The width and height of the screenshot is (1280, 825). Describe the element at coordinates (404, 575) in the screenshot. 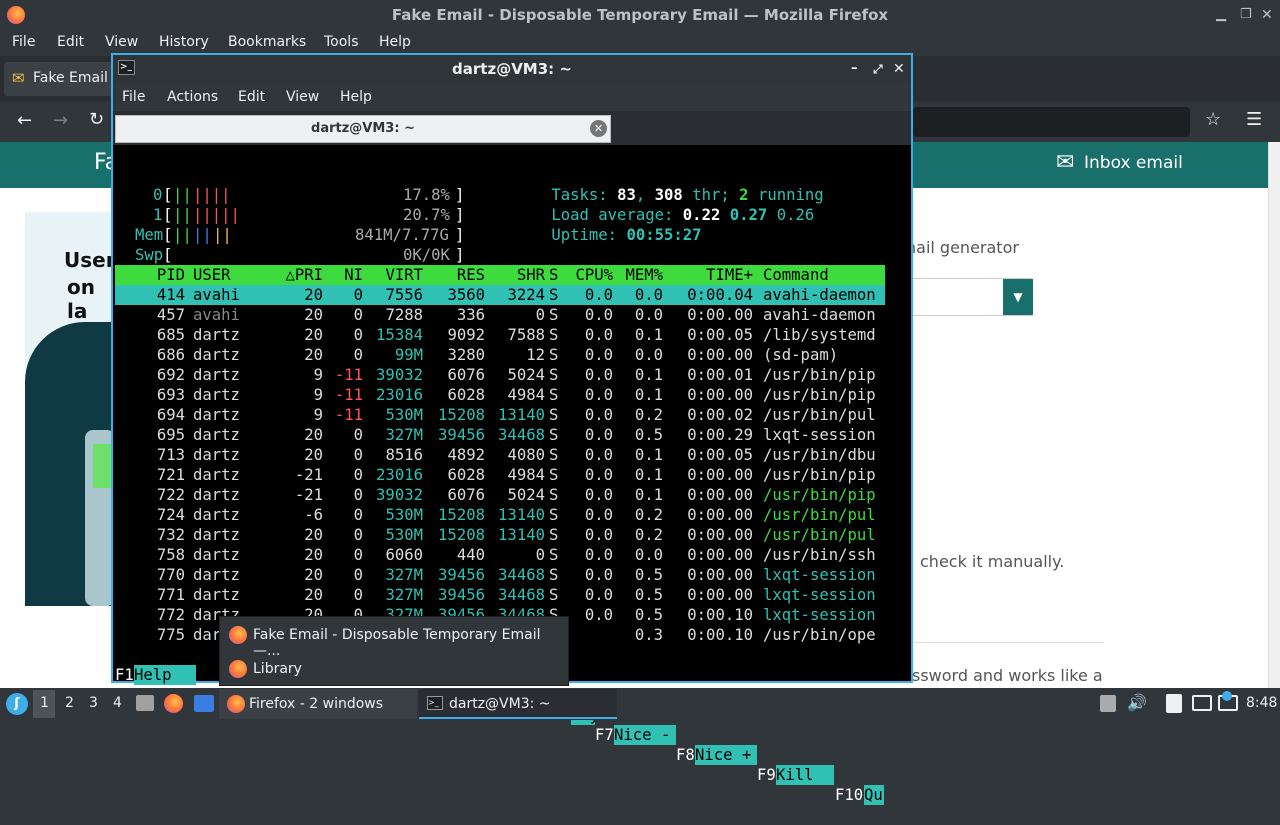

I see `process-cell: 327M` at that location.